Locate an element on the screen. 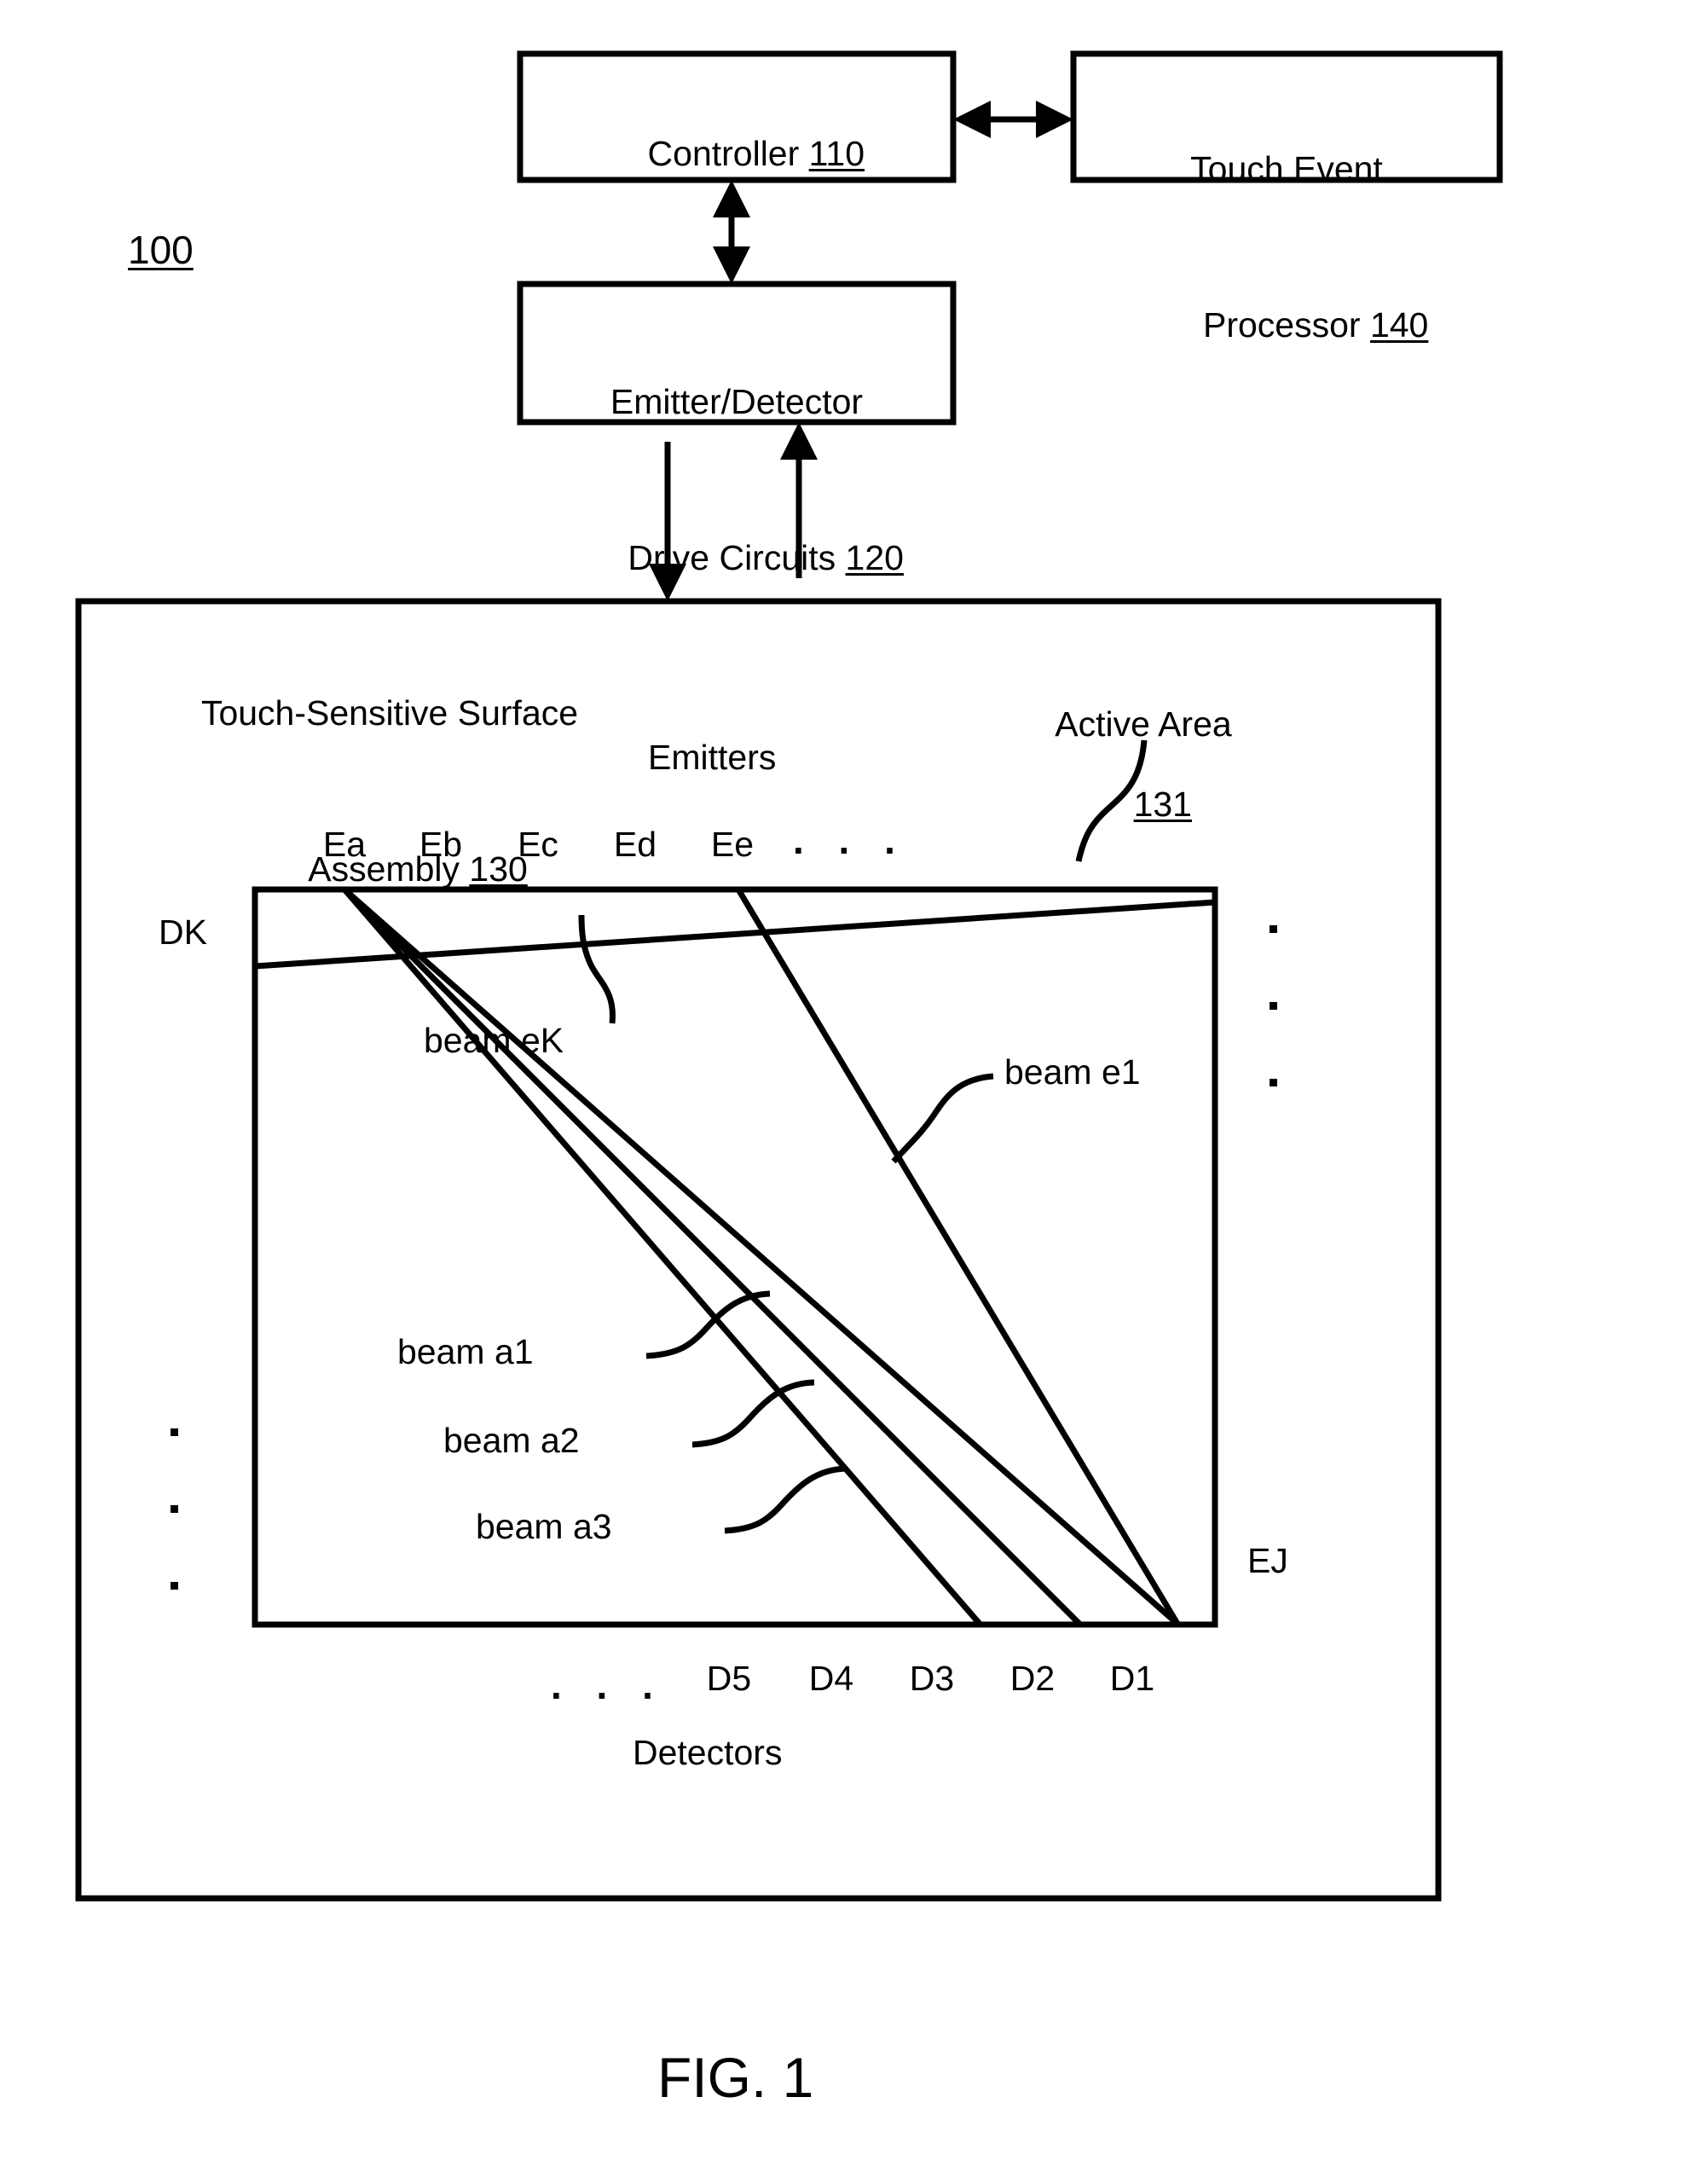  tep-line1: Touch Event is located at coordinates (1286, 168).